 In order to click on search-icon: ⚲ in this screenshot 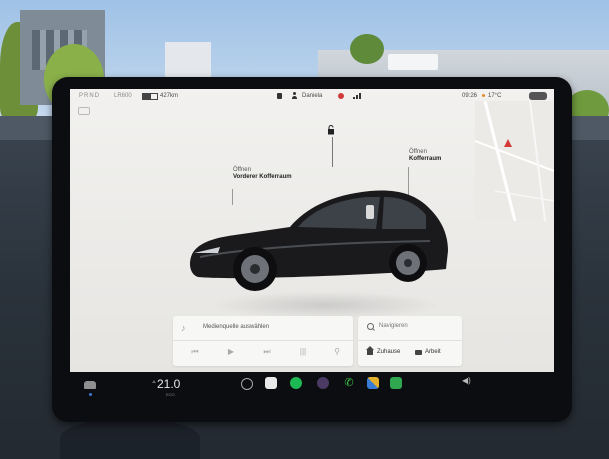, I will do `click(337, 352)`.